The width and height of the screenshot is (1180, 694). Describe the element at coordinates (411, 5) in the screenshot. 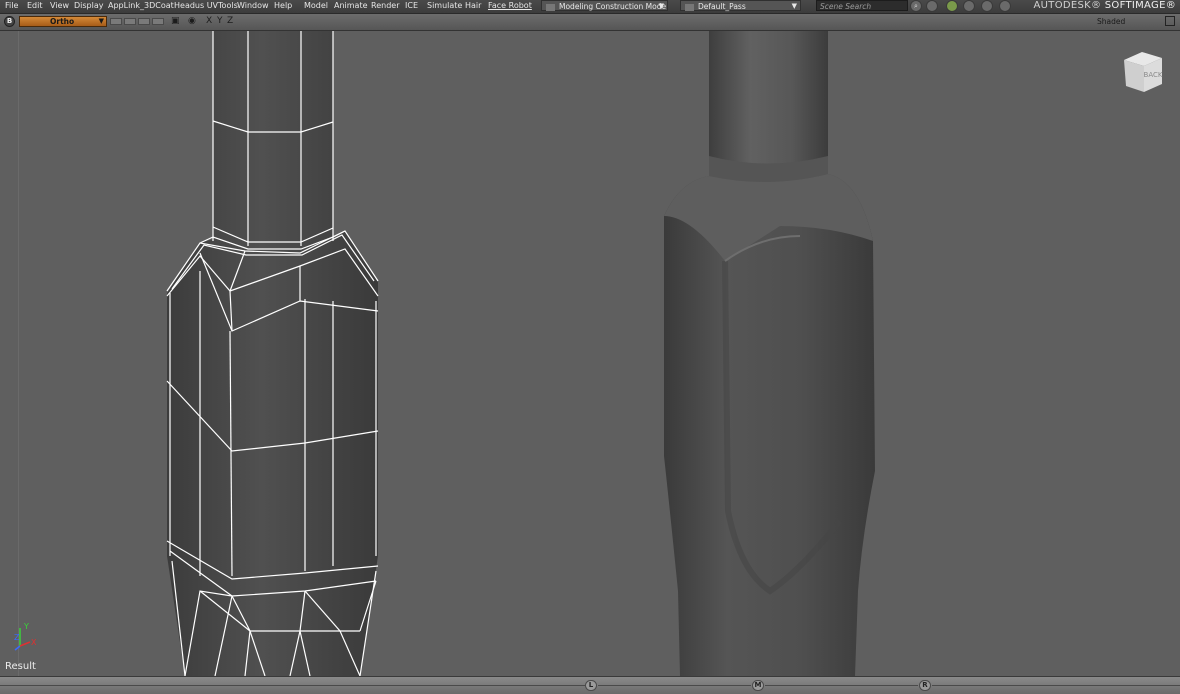

I see `menu-ice: ICE` at that location.